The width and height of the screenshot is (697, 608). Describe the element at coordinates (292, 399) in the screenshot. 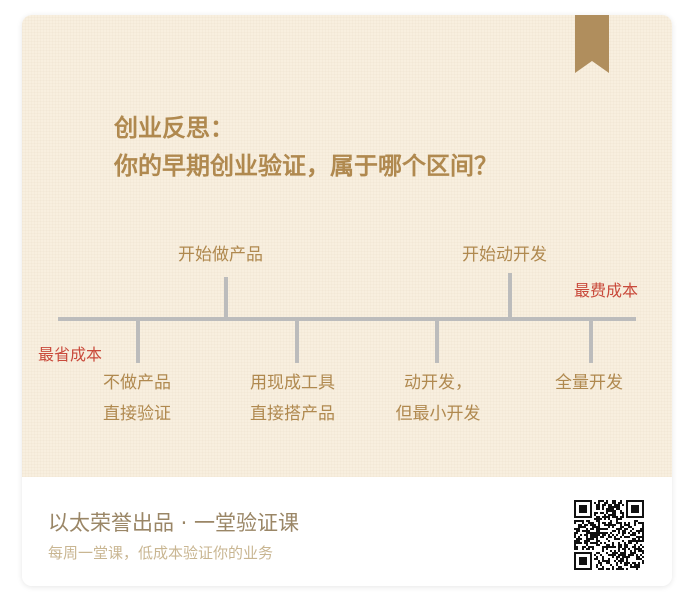

I see `label-ready-tools: 用现成工具 直接搭产品` at that location.